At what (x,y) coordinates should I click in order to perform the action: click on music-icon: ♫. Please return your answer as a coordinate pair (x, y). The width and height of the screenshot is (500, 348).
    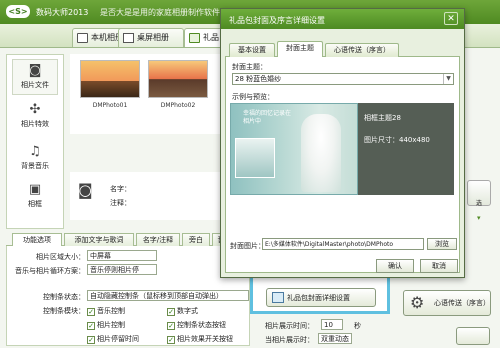
    Looking at the image, I should click on (35, 151).